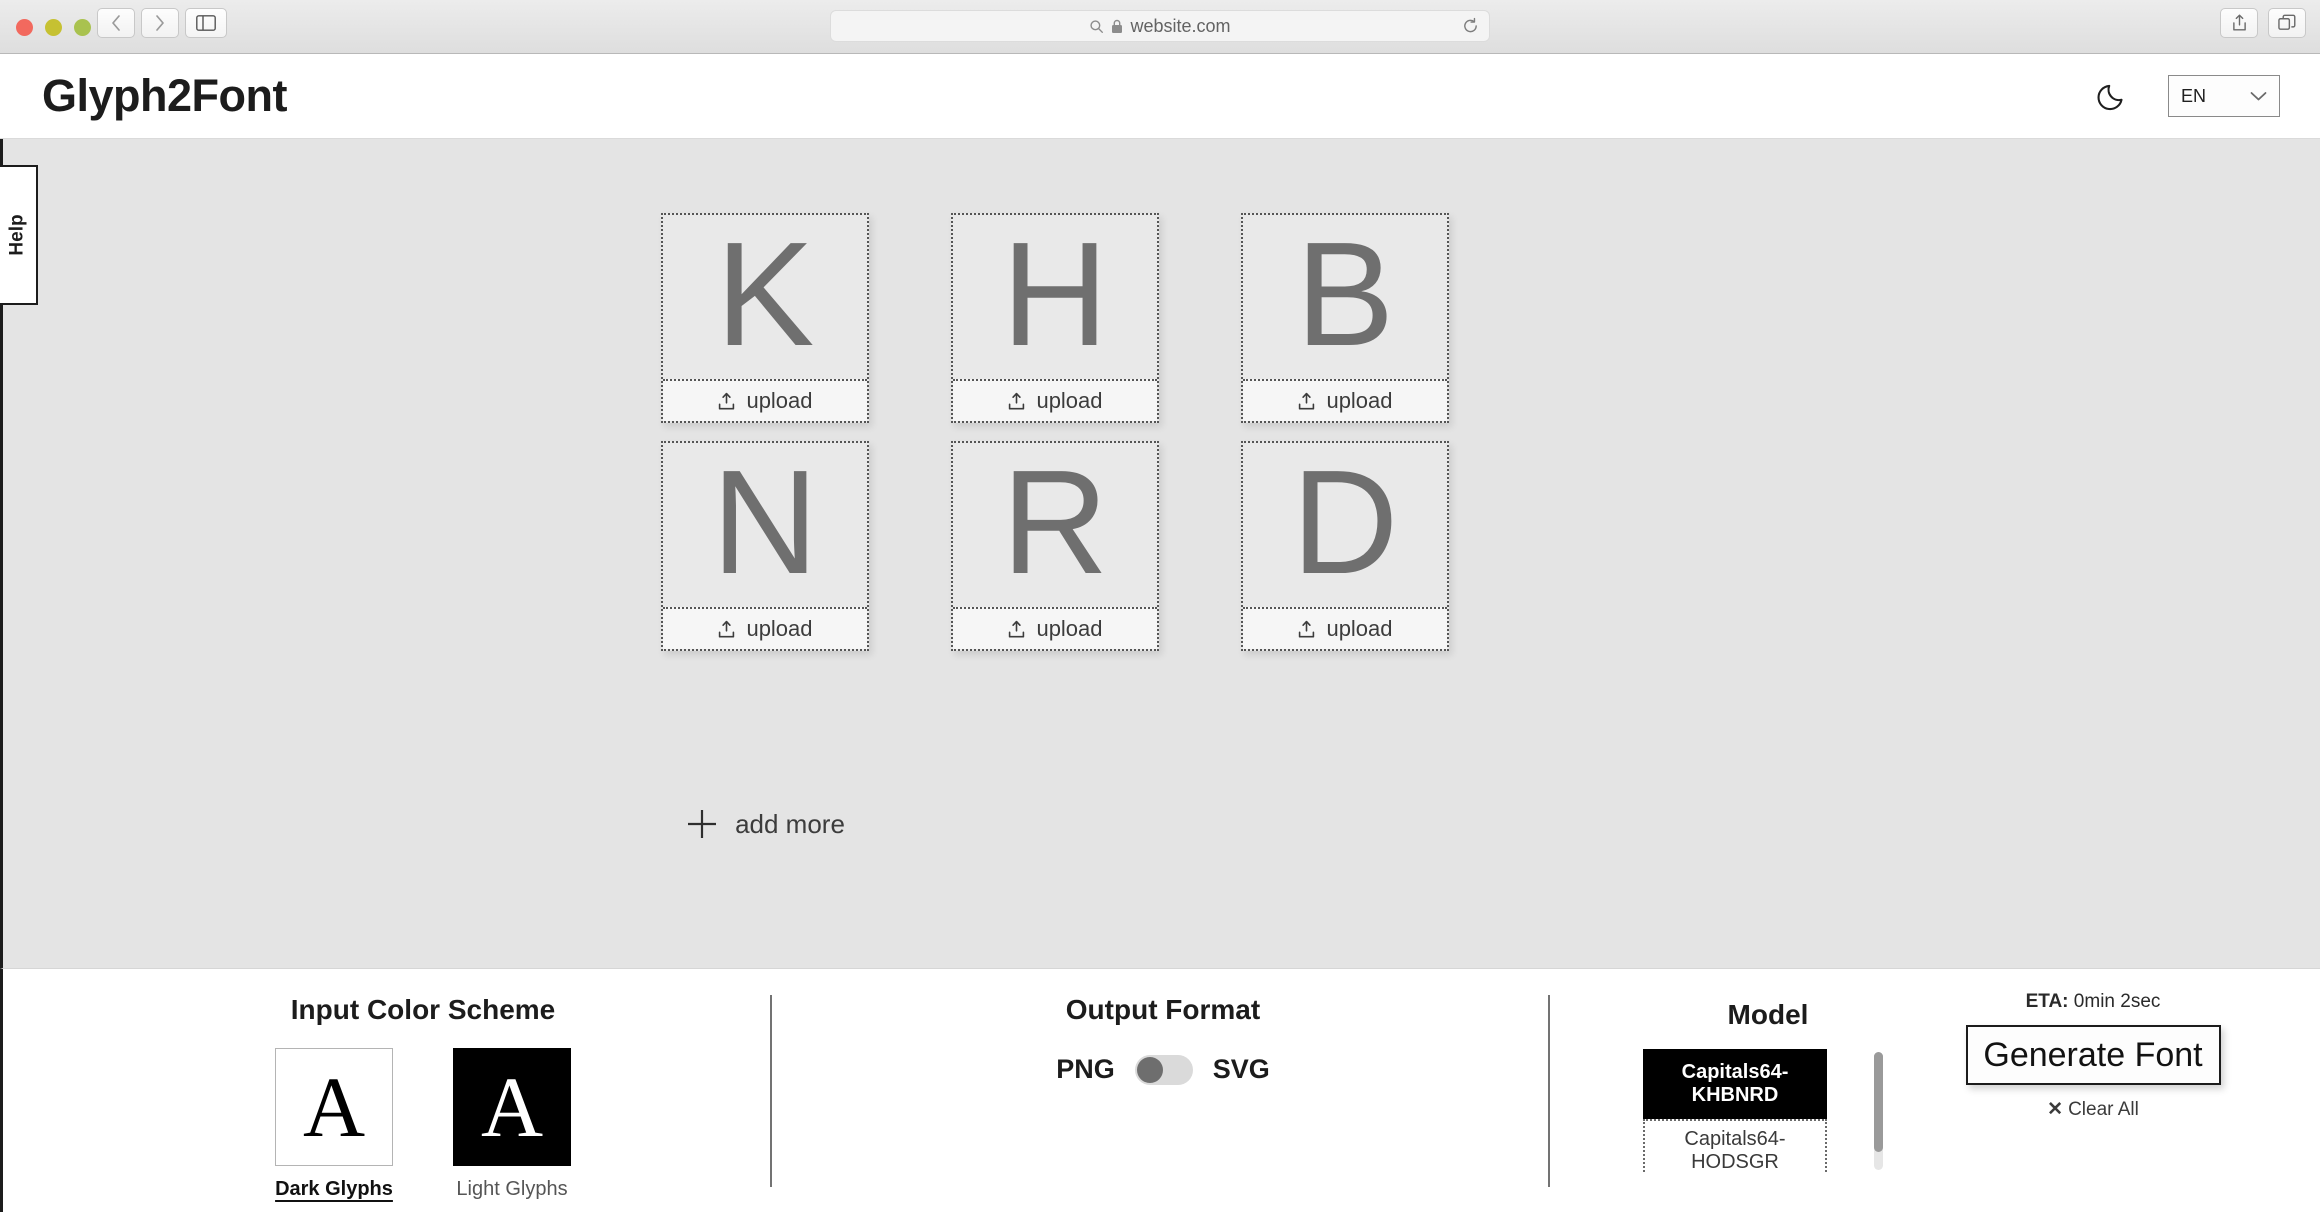  I want to click on address-bar-url: website.com, so click(1180, 25).